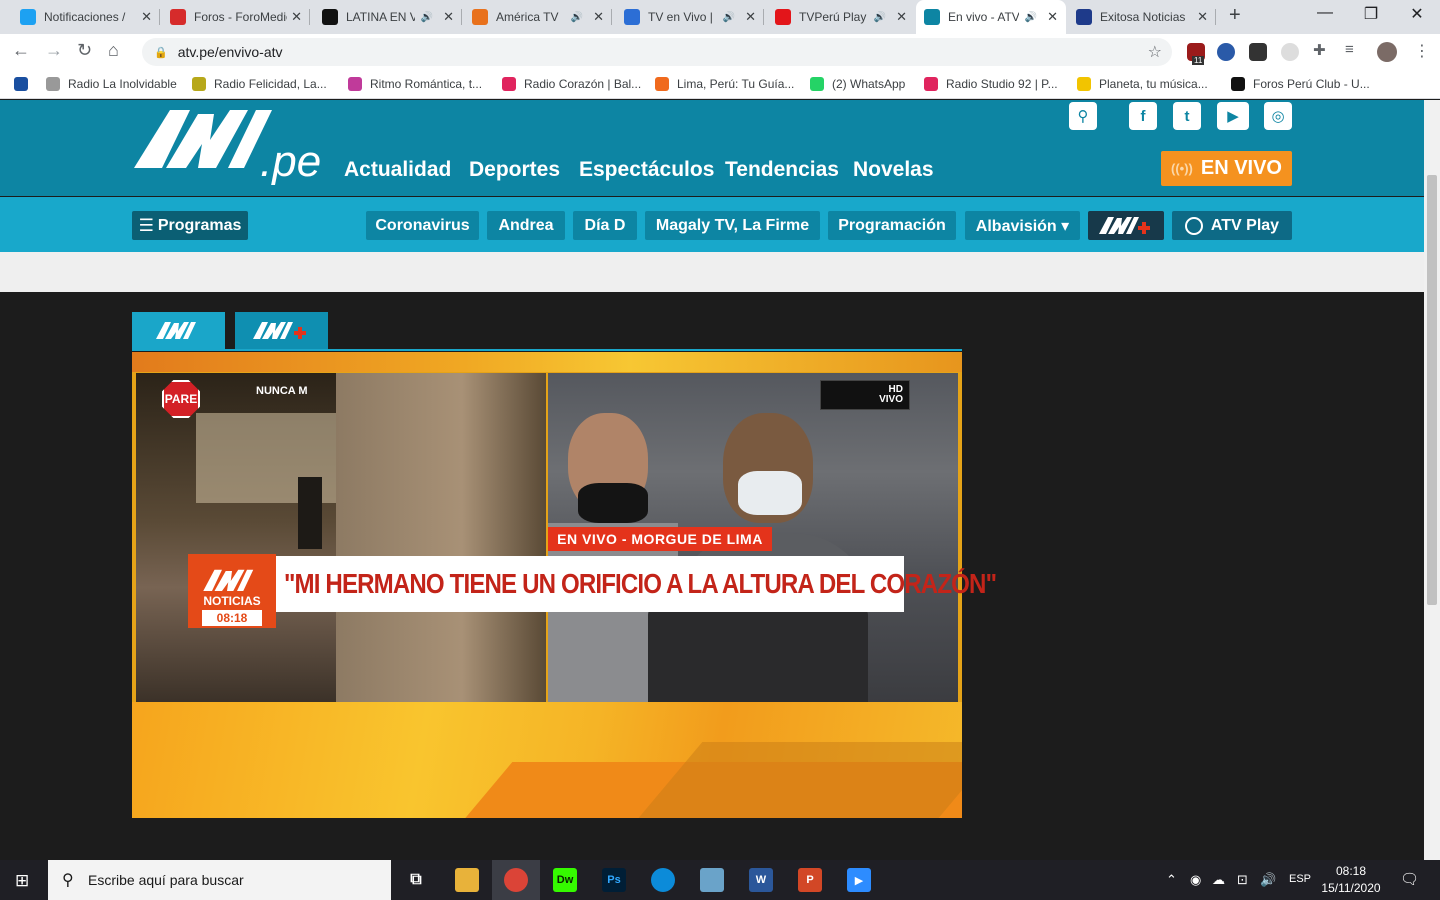 This screenshot has height=900, width=1440. Describe the element at coordinates (1278, 116) in the screenshot. I see `instagram-icon: ◎` at that location.